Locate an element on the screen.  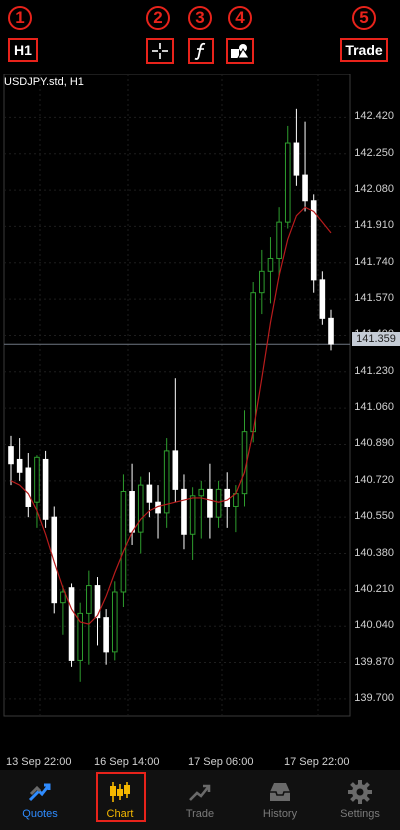
tab-settings: Settings is located at coordinates (360, 800).